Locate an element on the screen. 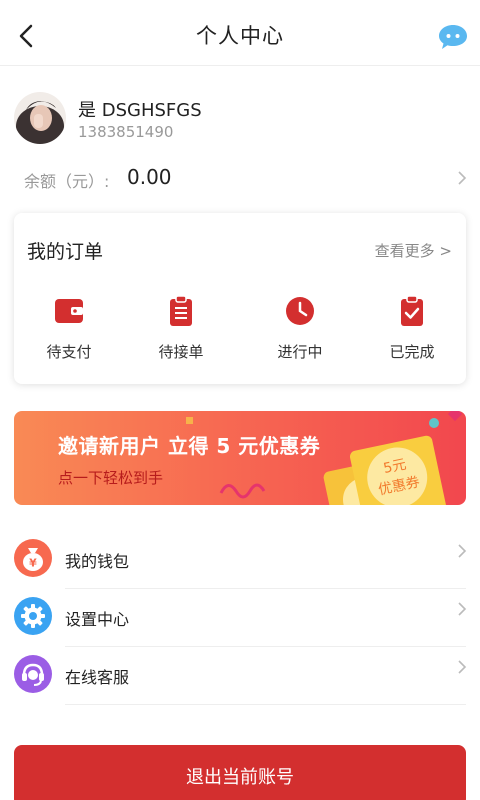  balance-value: 0.00 is located at coordinates (149, 177).